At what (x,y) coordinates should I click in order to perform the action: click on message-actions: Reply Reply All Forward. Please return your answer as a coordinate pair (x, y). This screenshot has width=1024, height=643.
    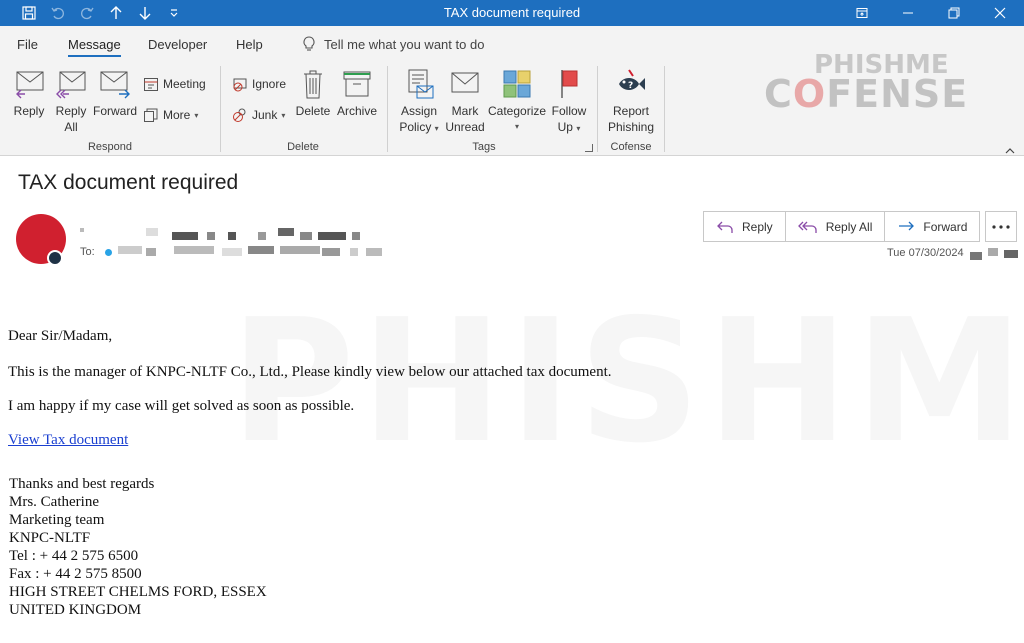
    Looking at the image, I should click on (842, 226).